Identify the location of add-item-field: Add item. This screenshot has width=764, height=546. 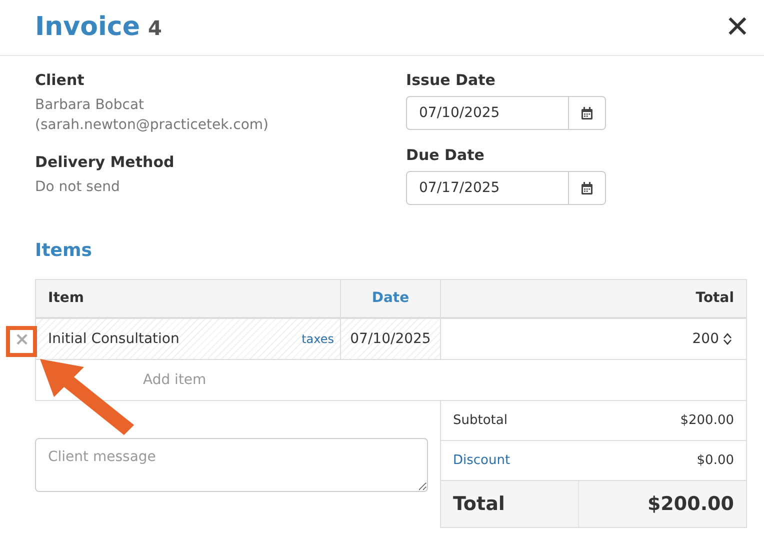
(441, 380).